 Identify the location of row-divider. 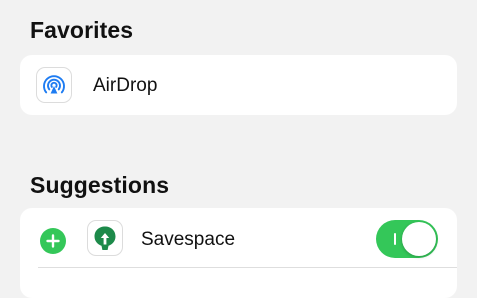
(247, 267).